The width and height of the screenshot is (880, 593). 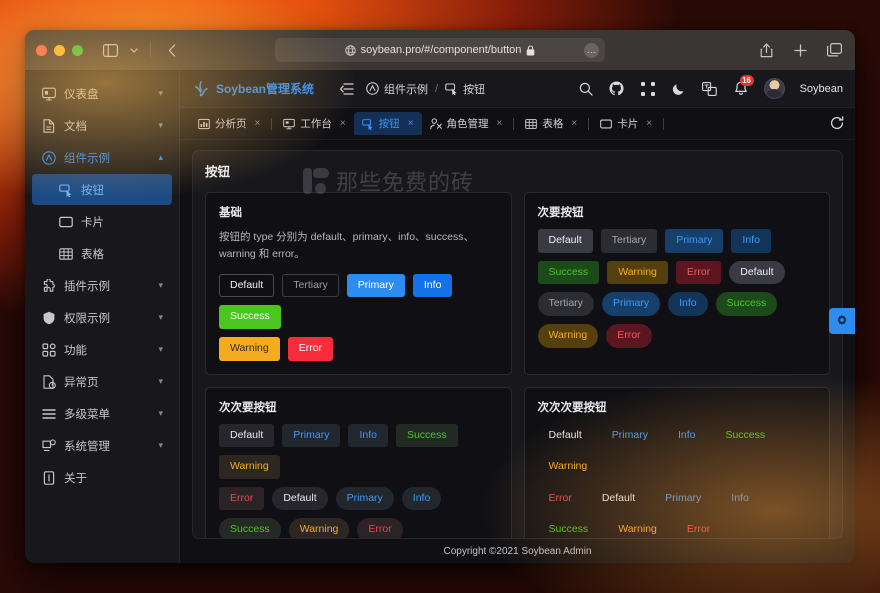 What do you see at coordinates (229, 123) in the screenshot?
I see `tab-0: 分析页 ×` at bounding box center [229, 123].